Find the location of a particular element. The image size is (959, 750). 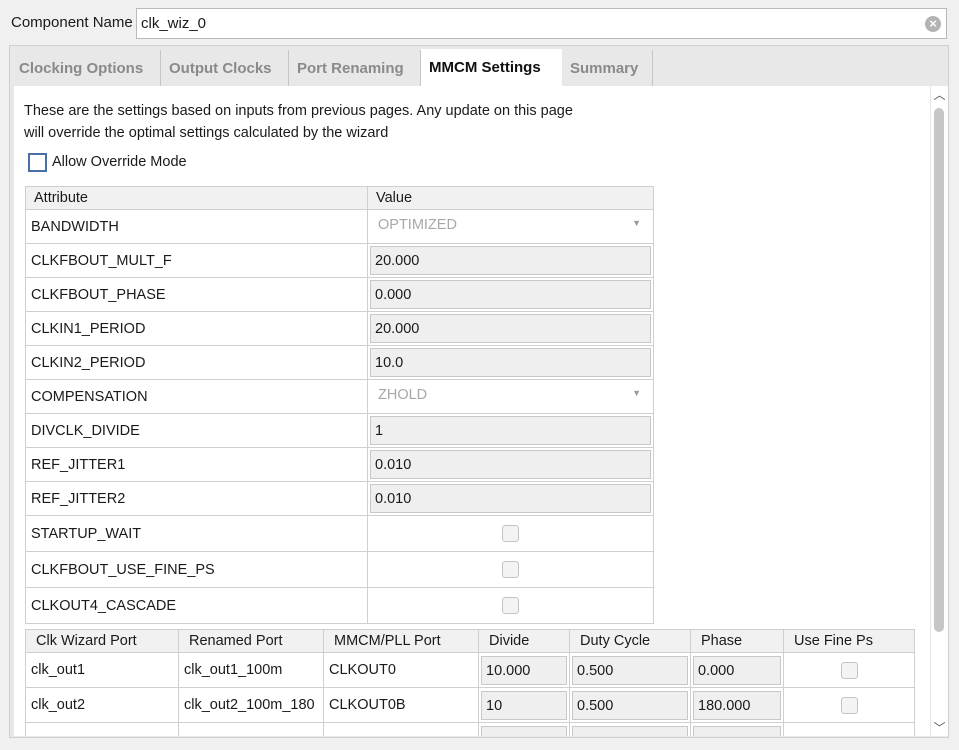

clkfbout-use-fine-ps-checkbox is located at coordinates (510, 569).